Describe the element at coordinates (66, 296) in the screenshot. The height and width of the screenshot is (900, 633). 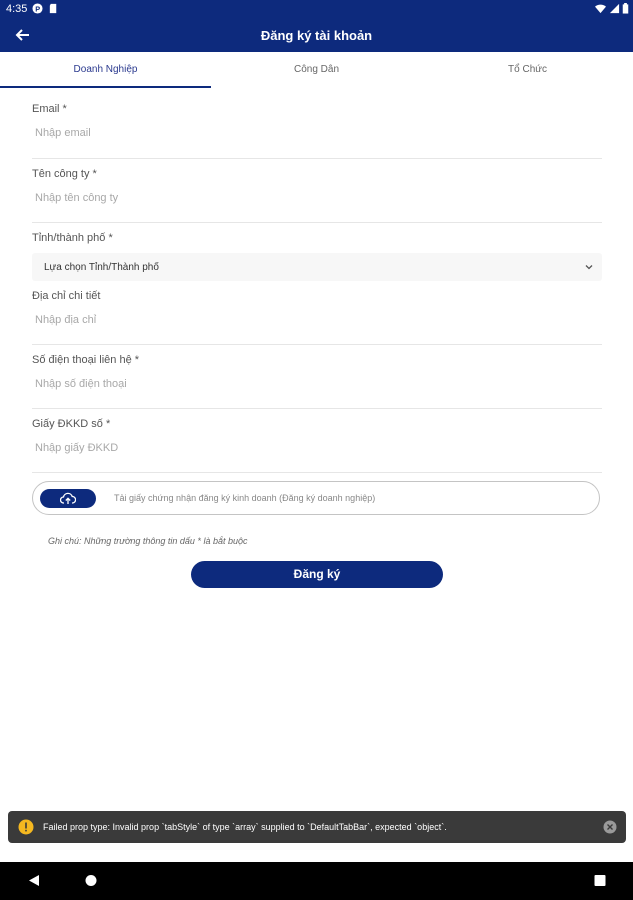
I see `address-label: Địa chỉ chi tiết` at that location.